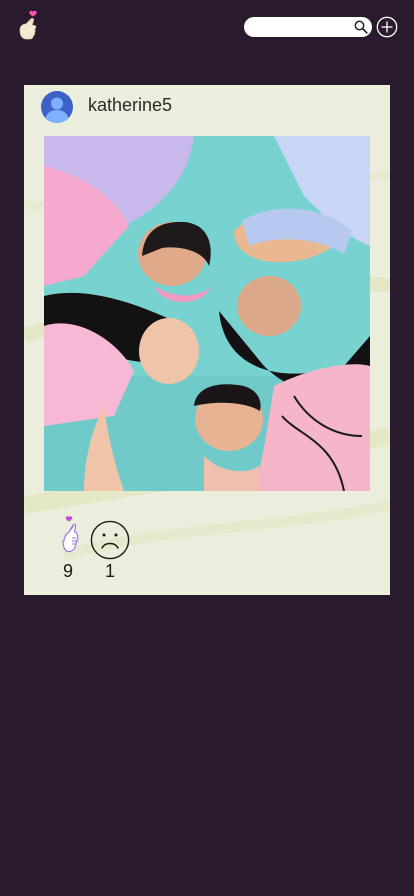 This screenshot has width=414, height=896. What do you see at coordinates (109, 571) in the screenshot?
I see `reaction-count-sad: 1` at bounding box center [109, 571].